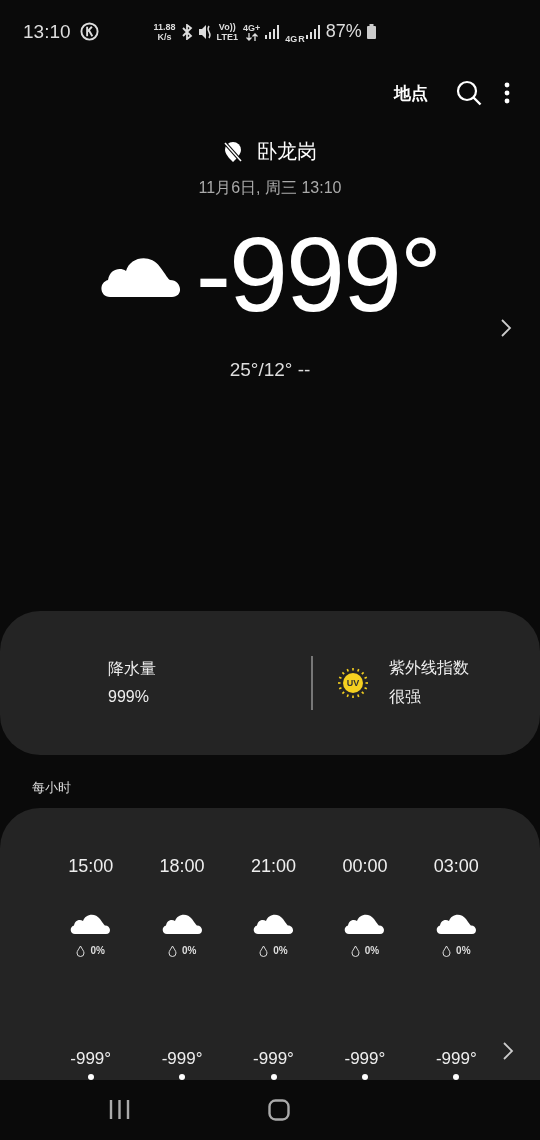  Describe the element at coordinates (227, 36) in the screenshot. I see `lte-label: LTE1` at that location.